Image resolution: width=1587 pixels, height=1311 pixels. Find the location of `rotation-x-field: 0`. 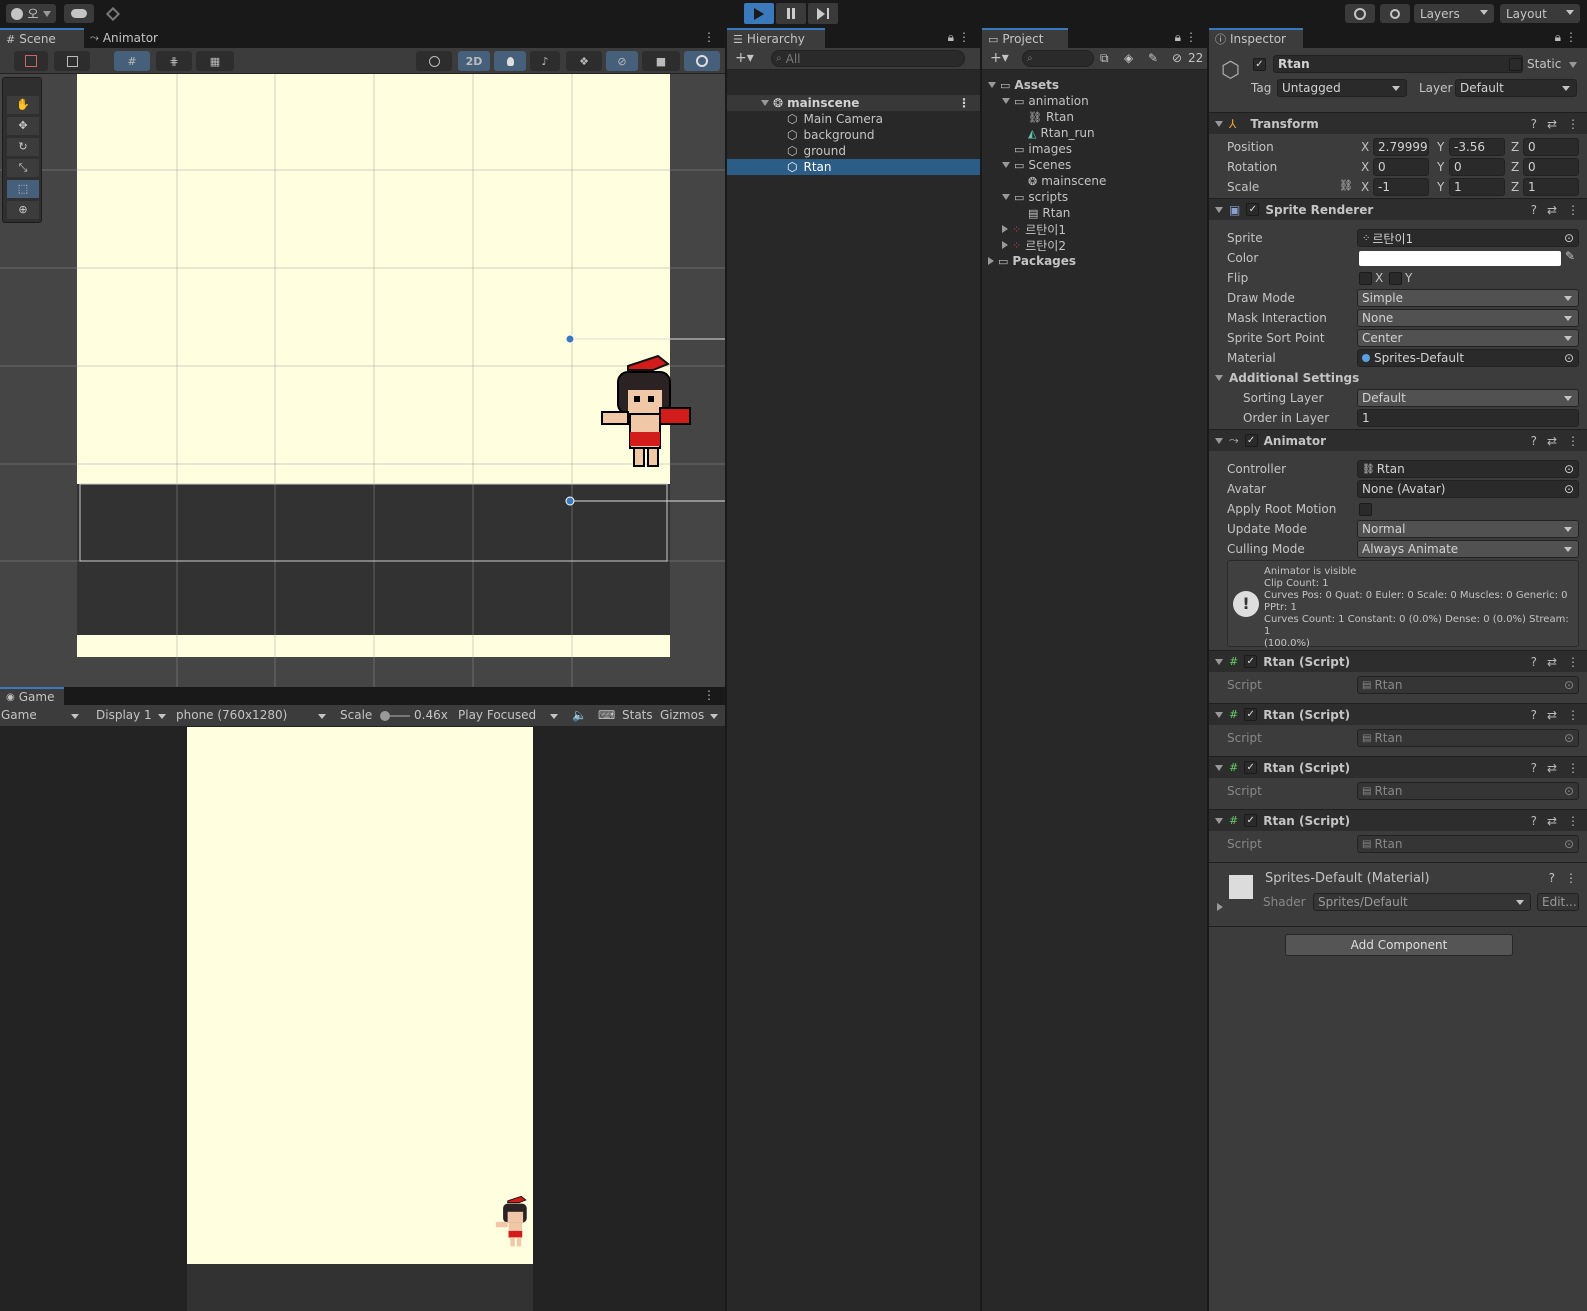

rotation-x-field: 0 is located at coordinates (1401, 167).